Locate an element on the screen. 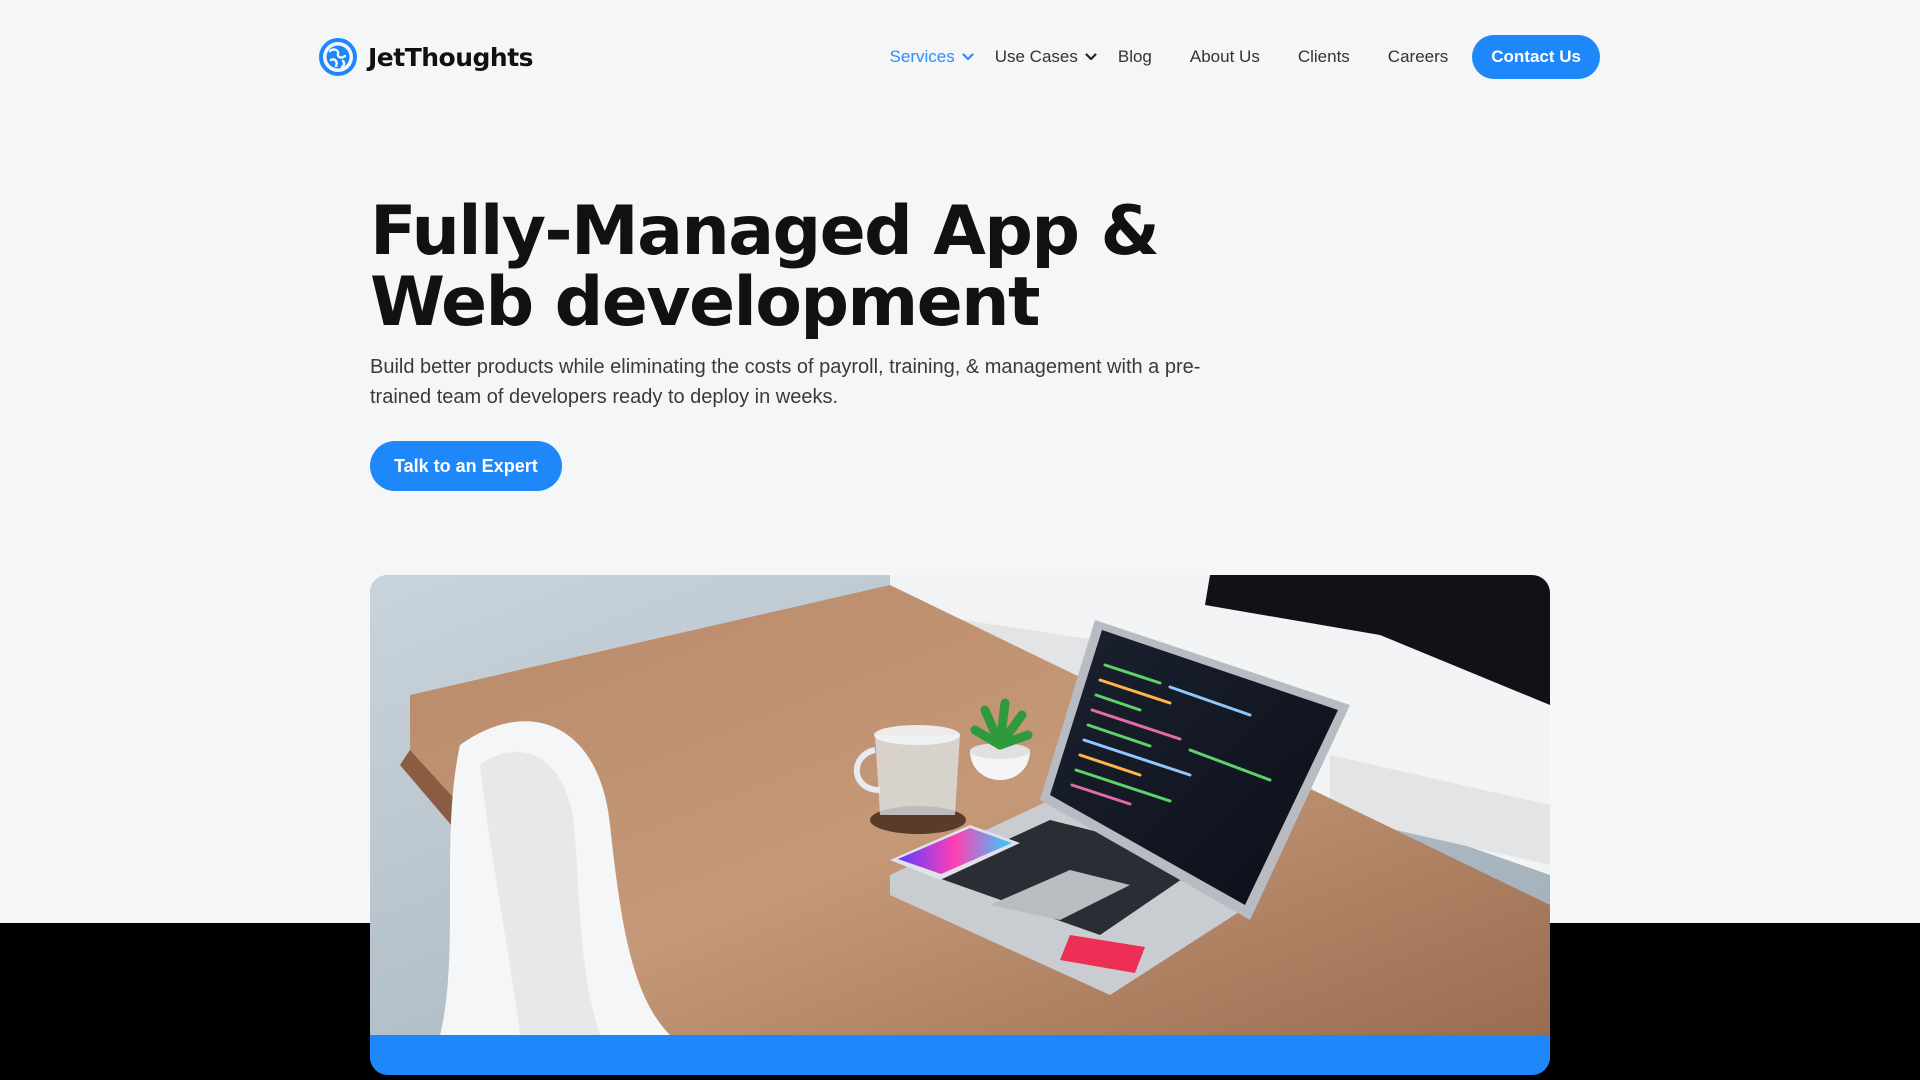 The height and width of the screenshot is (1080, 1920). nav-item-use-cases: Use Cases is located at coordinates (1046, 57).